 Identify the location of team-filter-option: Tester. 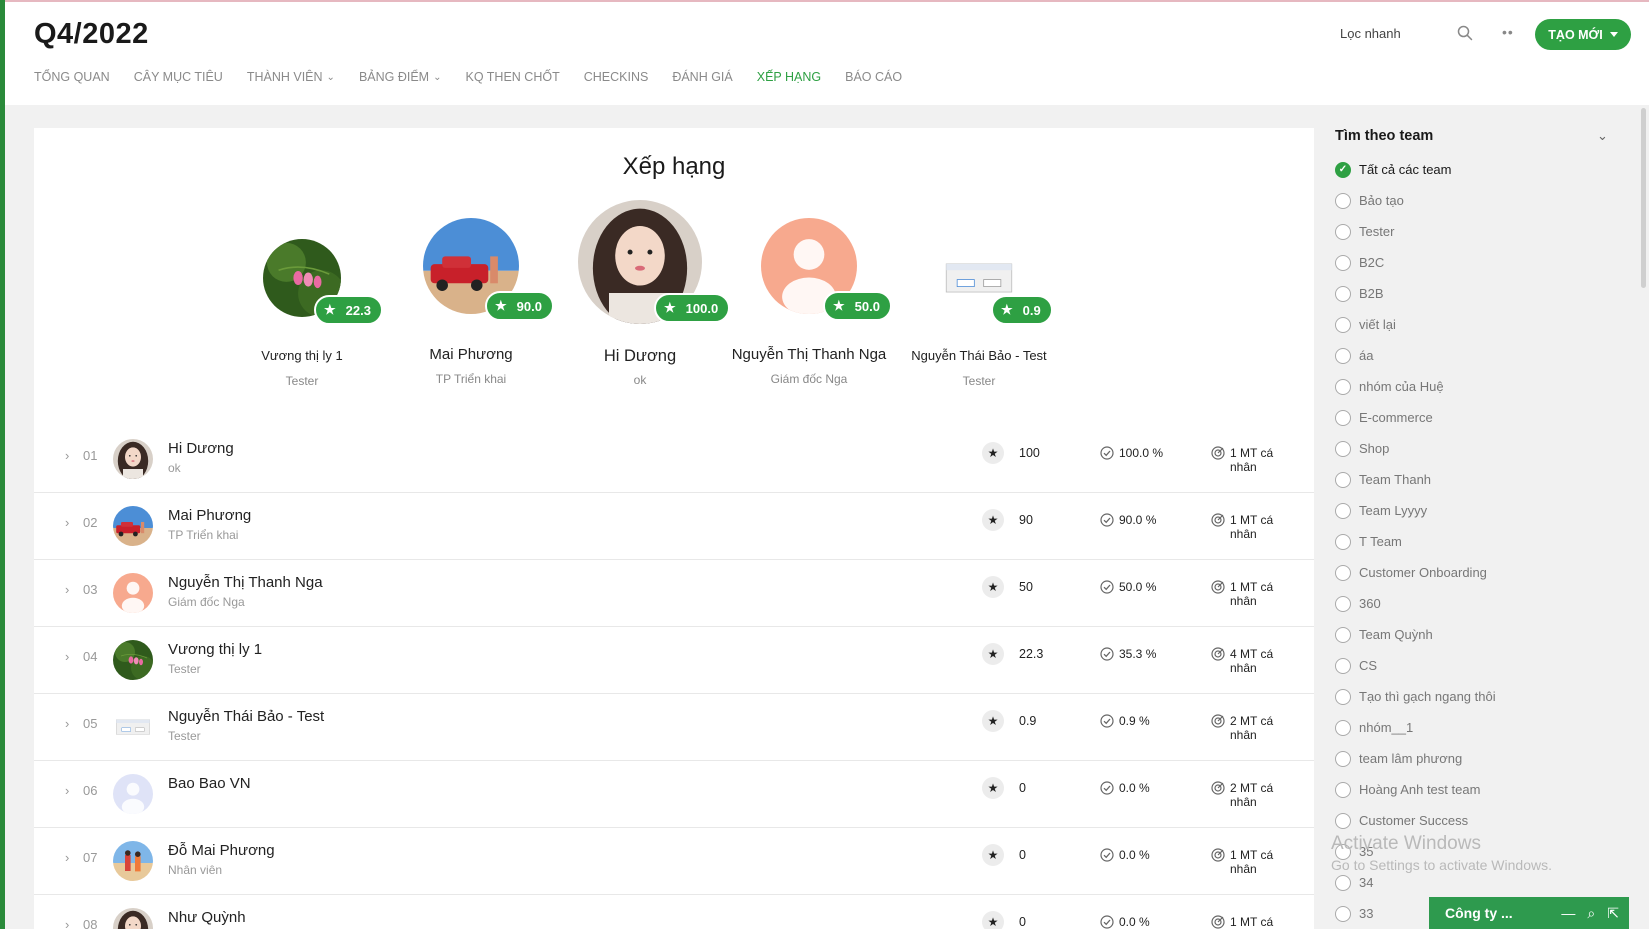
(1415, 231).